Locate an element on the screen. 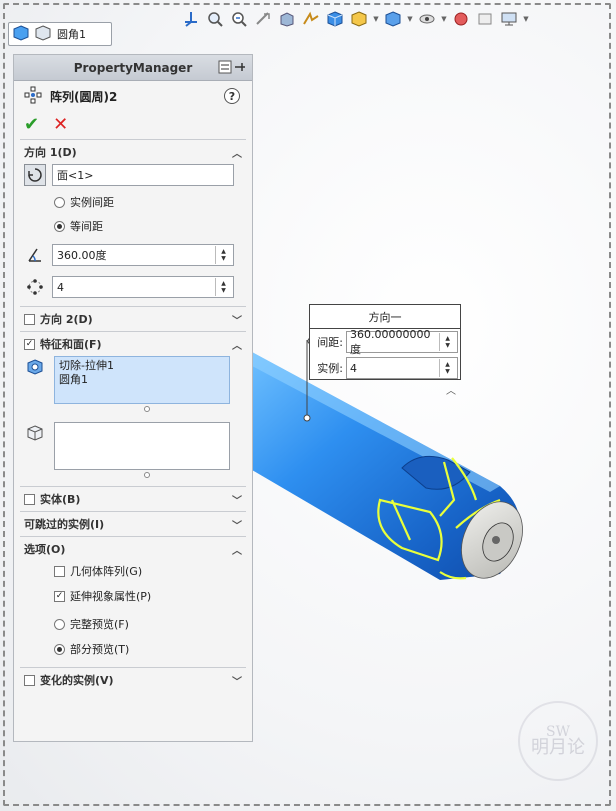 The image size is (616, 811). previous-view-icon is located at coordinates (263, 19).